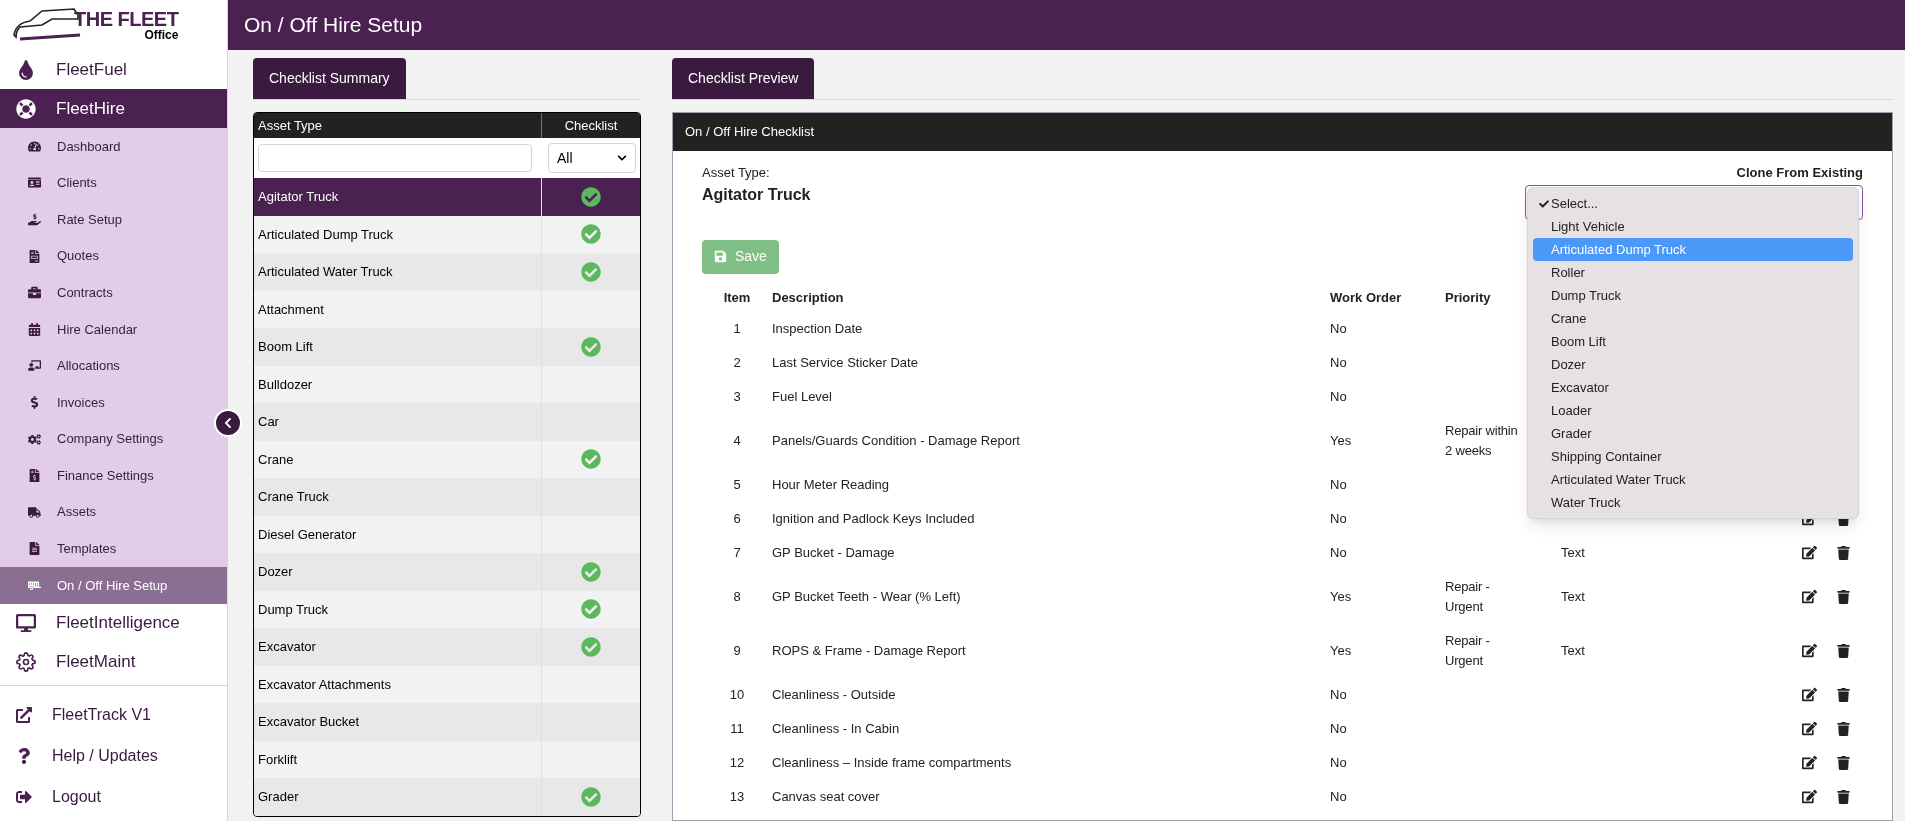  Describe the element at coordinates (737, 796) in the screenshot. I see `table-cell-text: 13` at that location.